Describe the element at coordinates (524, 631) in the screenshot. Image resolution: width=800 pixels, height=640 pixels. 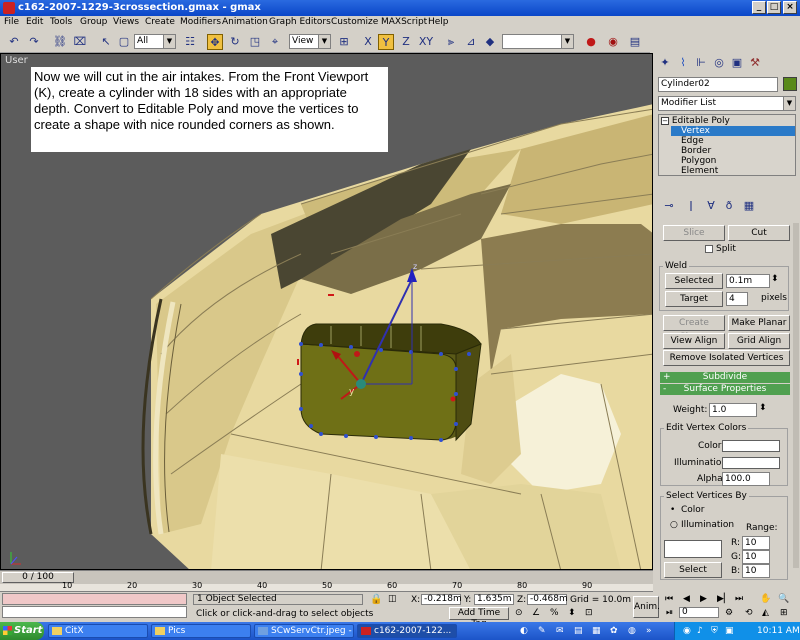
I see `quick-launch-ie-icon: ◐` at that location.